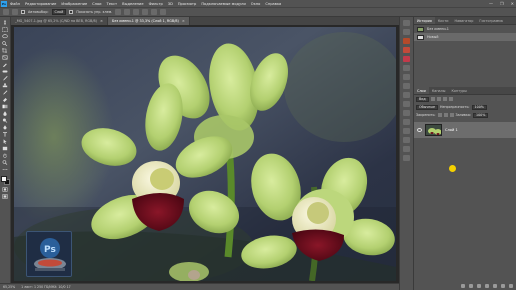  Describe the element at coordinates (136, 12) in the screenshot. I see `align-right-icon` at that location.